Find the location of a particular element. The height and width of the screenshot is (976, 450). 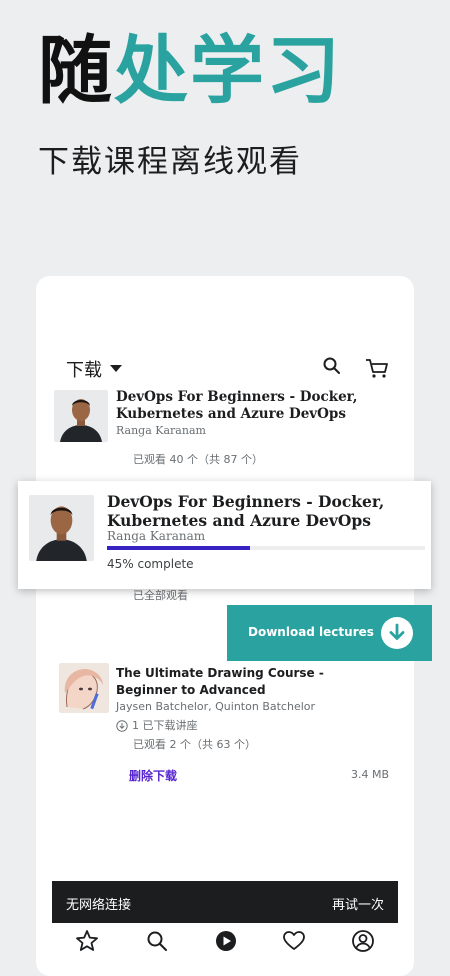

watched-count: 已观看 2 个（共 63 个） is located at coordinates (194, 744).